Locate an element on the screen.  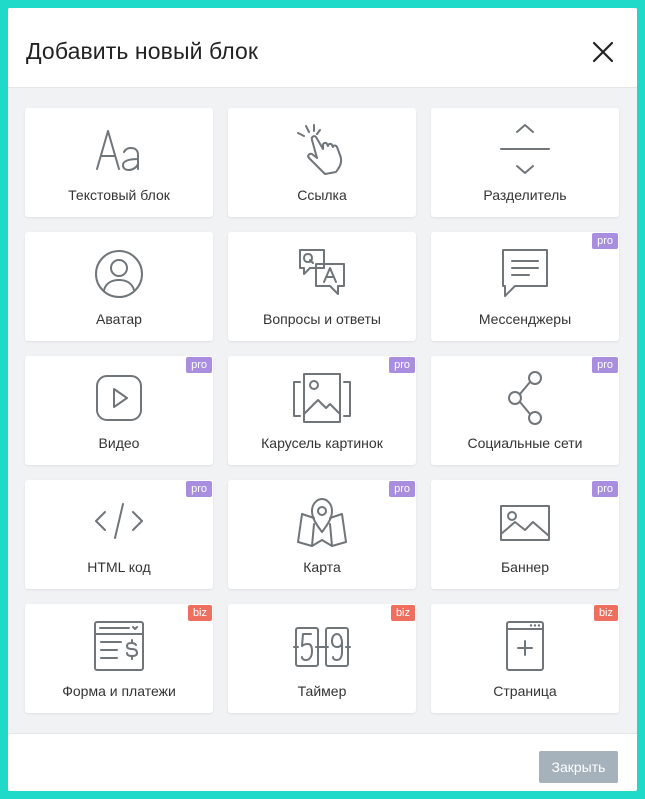
tile-label: Видео is located at coordinates (119, 443).